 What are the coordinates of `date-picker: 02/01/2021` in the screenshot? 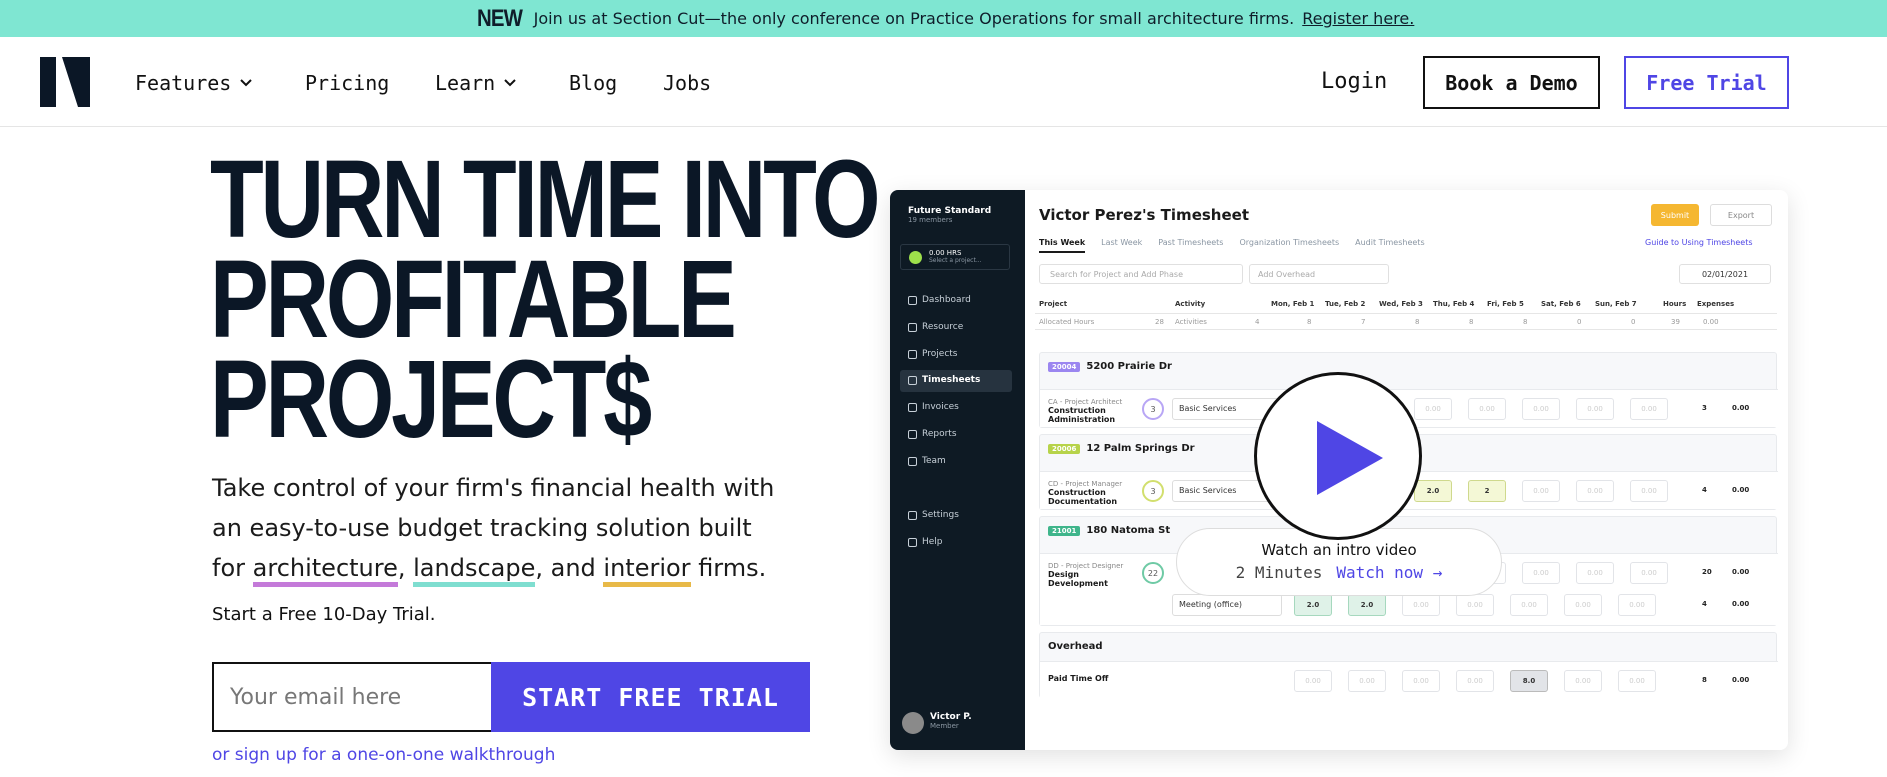 It's located at (1725, 274).